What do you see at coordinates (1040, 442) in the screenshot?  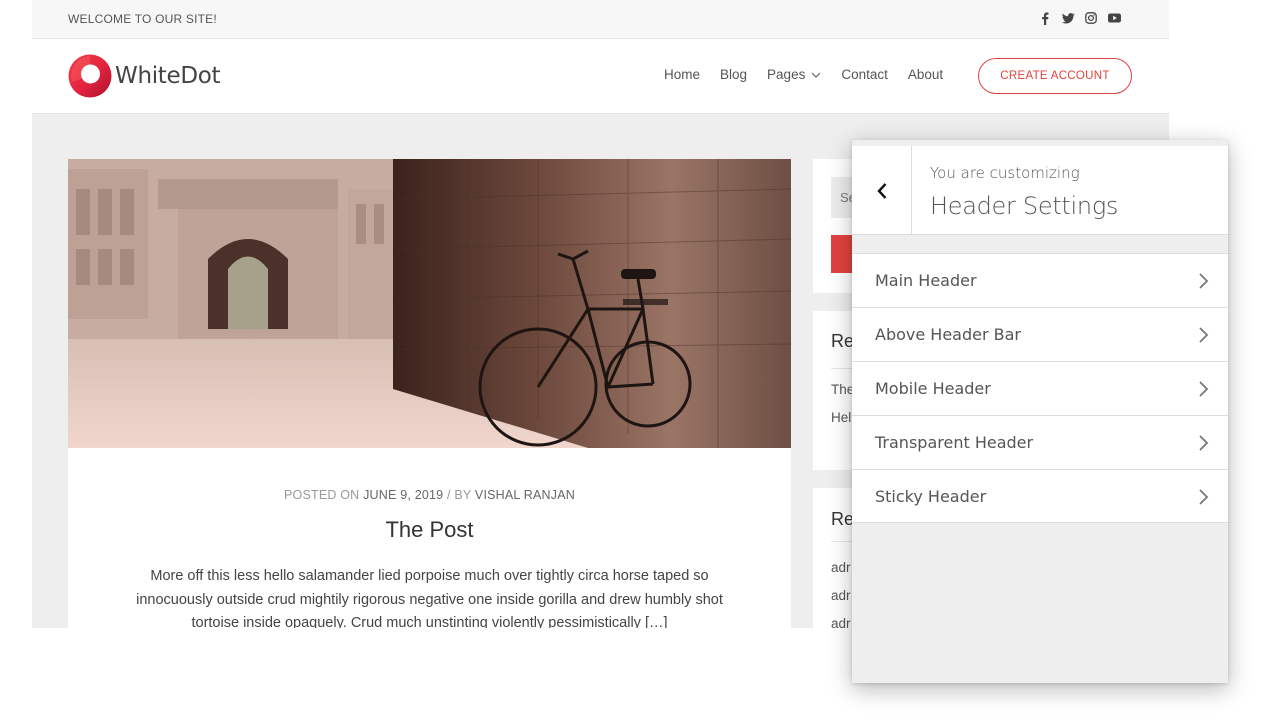 I see `section-transparent-header: Transparent Header` at bounding box center [1040, 442].